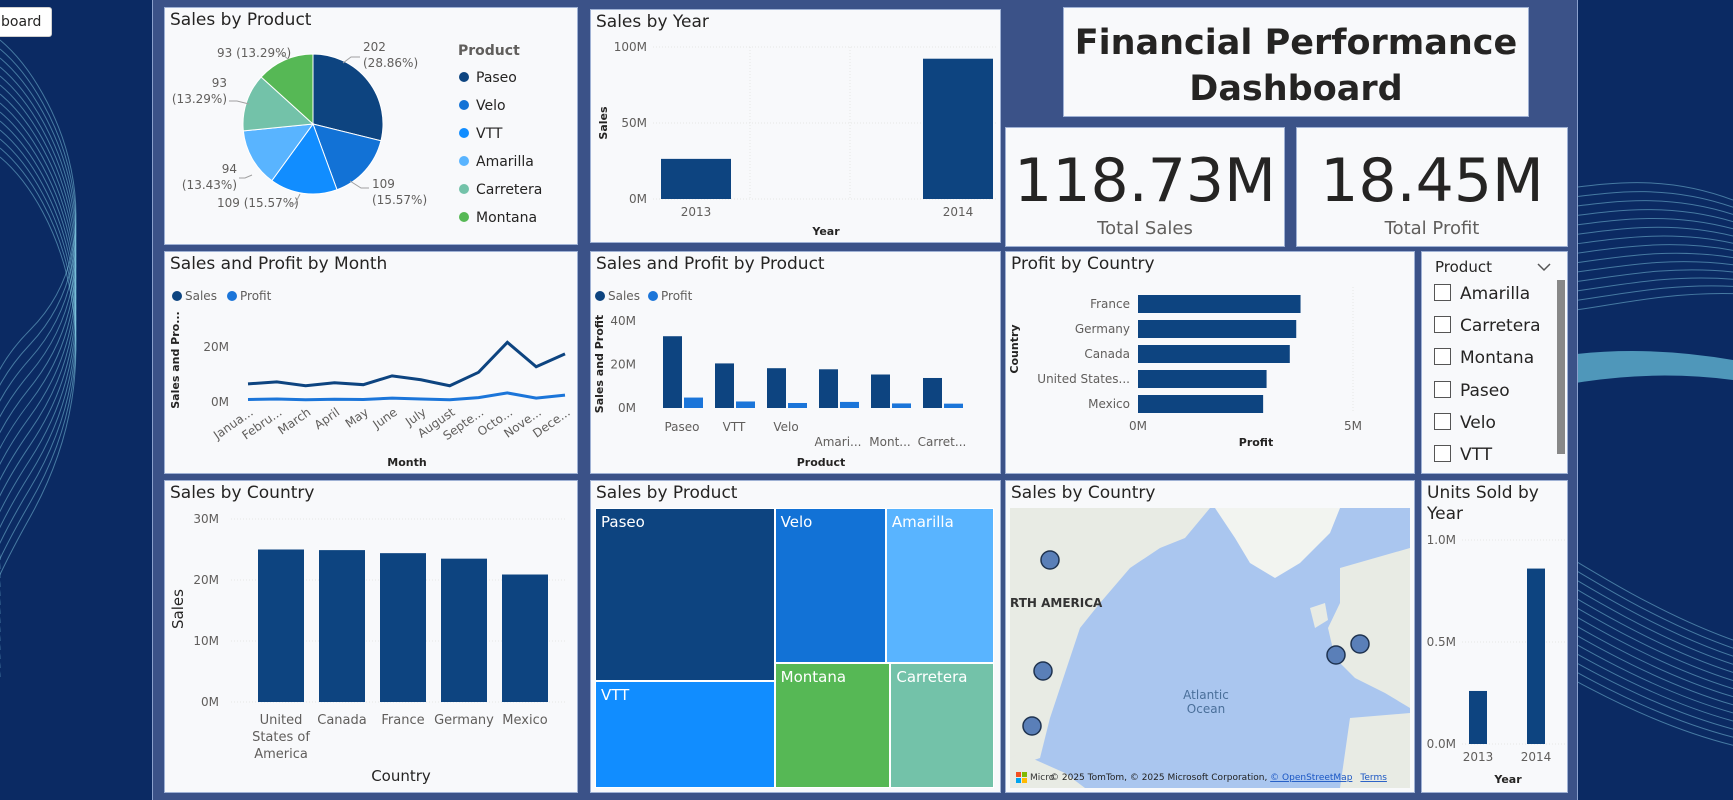  Describe the element at coordinates (1206, 709) in the screenshot. I see `map-ocean-label: Ocean` at that location.